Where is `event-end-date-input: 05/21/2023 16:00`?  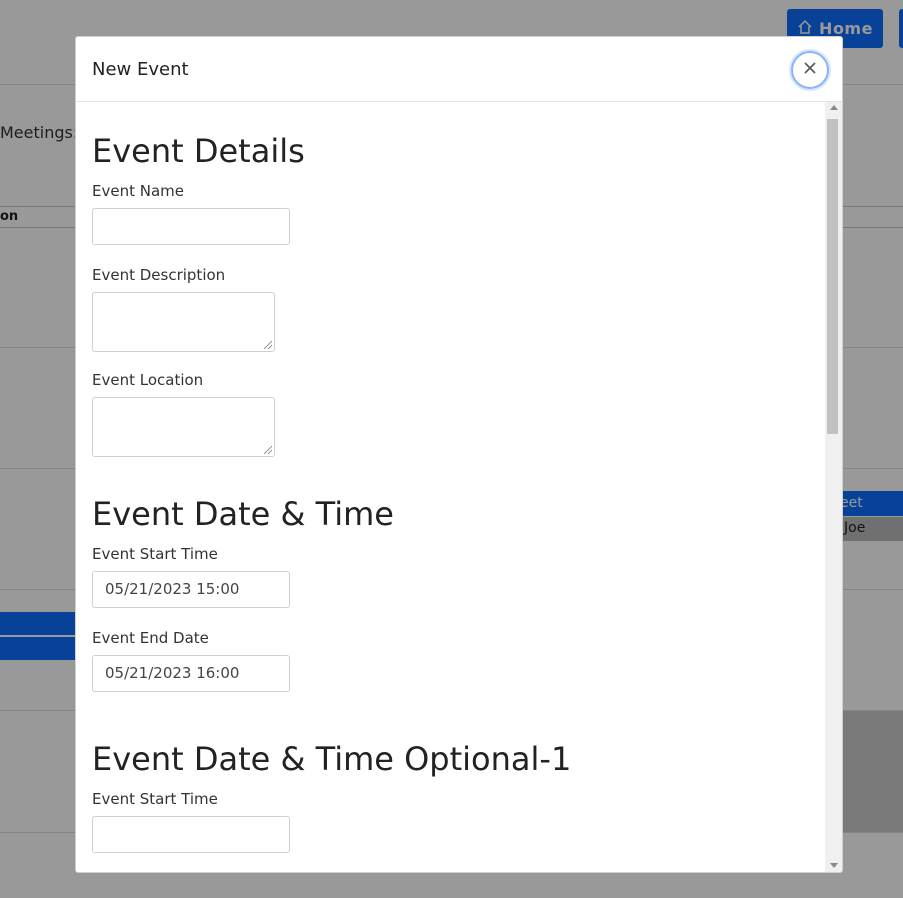 event-end-date-input: 05/21/2023 16:00 is located at coordinates (191, 673).